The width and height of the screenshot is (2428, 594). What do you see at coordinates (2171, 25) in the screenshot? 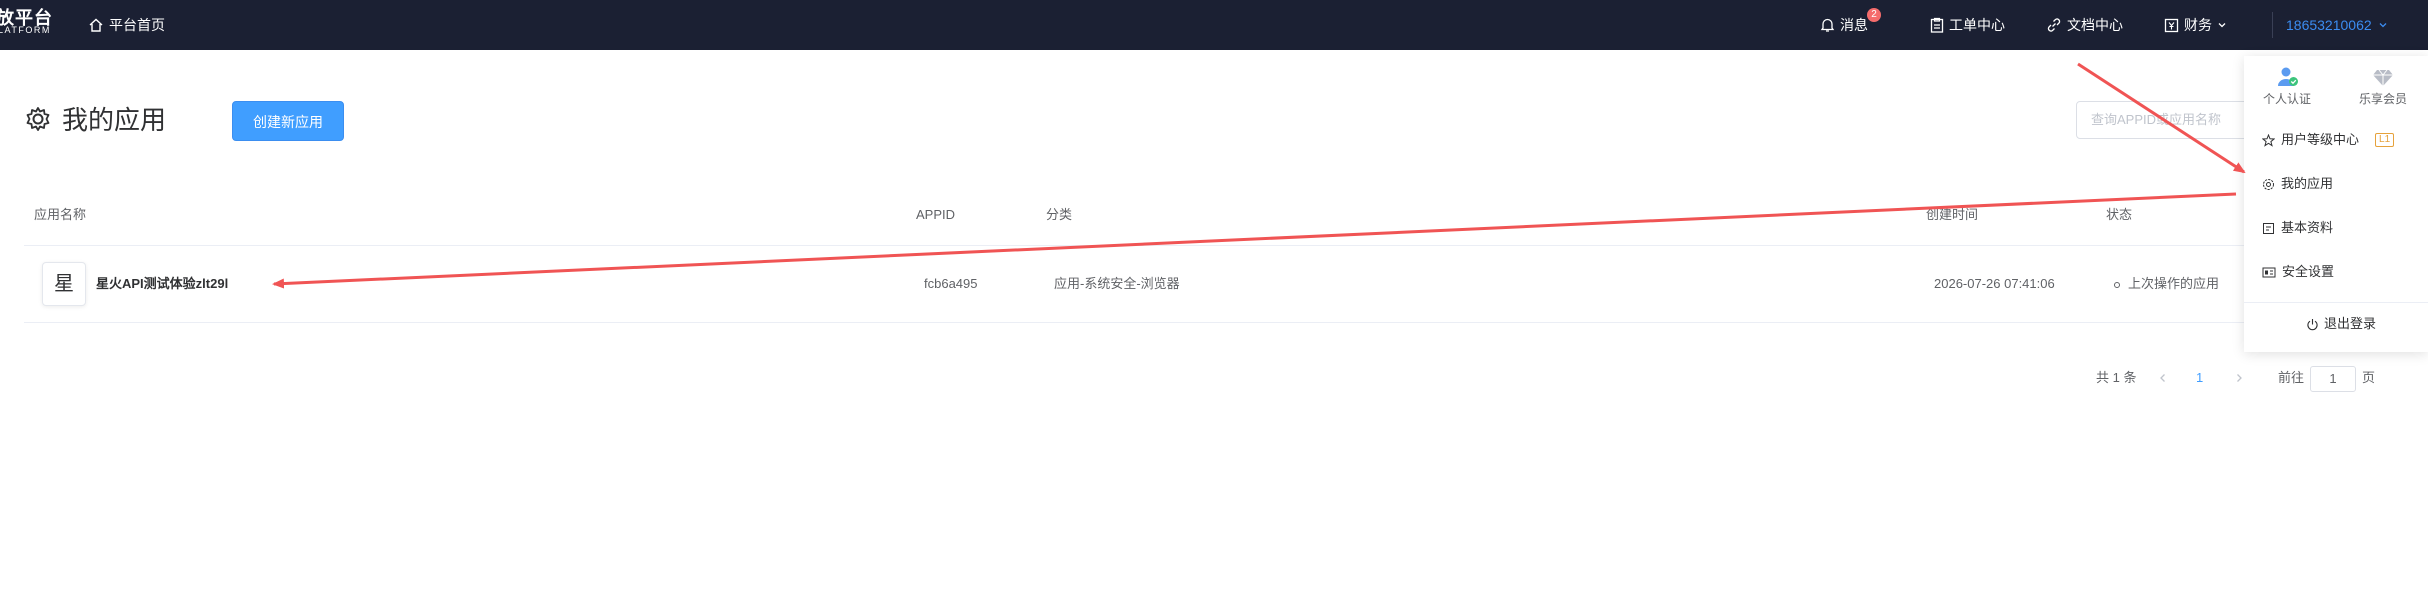
I see `finance-icon` at bounding box center [2171, 25].